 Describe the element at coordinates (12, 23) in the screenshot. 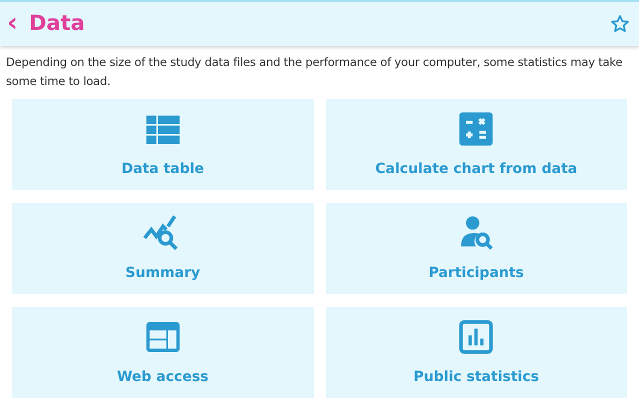

I see `back-button: ‹` at that location.